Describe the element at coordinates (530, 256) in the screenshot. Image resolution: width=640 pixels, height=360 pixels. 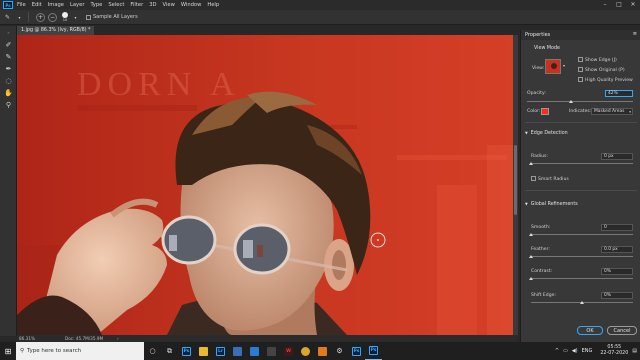
I see `feather-slider-handle` at that location.